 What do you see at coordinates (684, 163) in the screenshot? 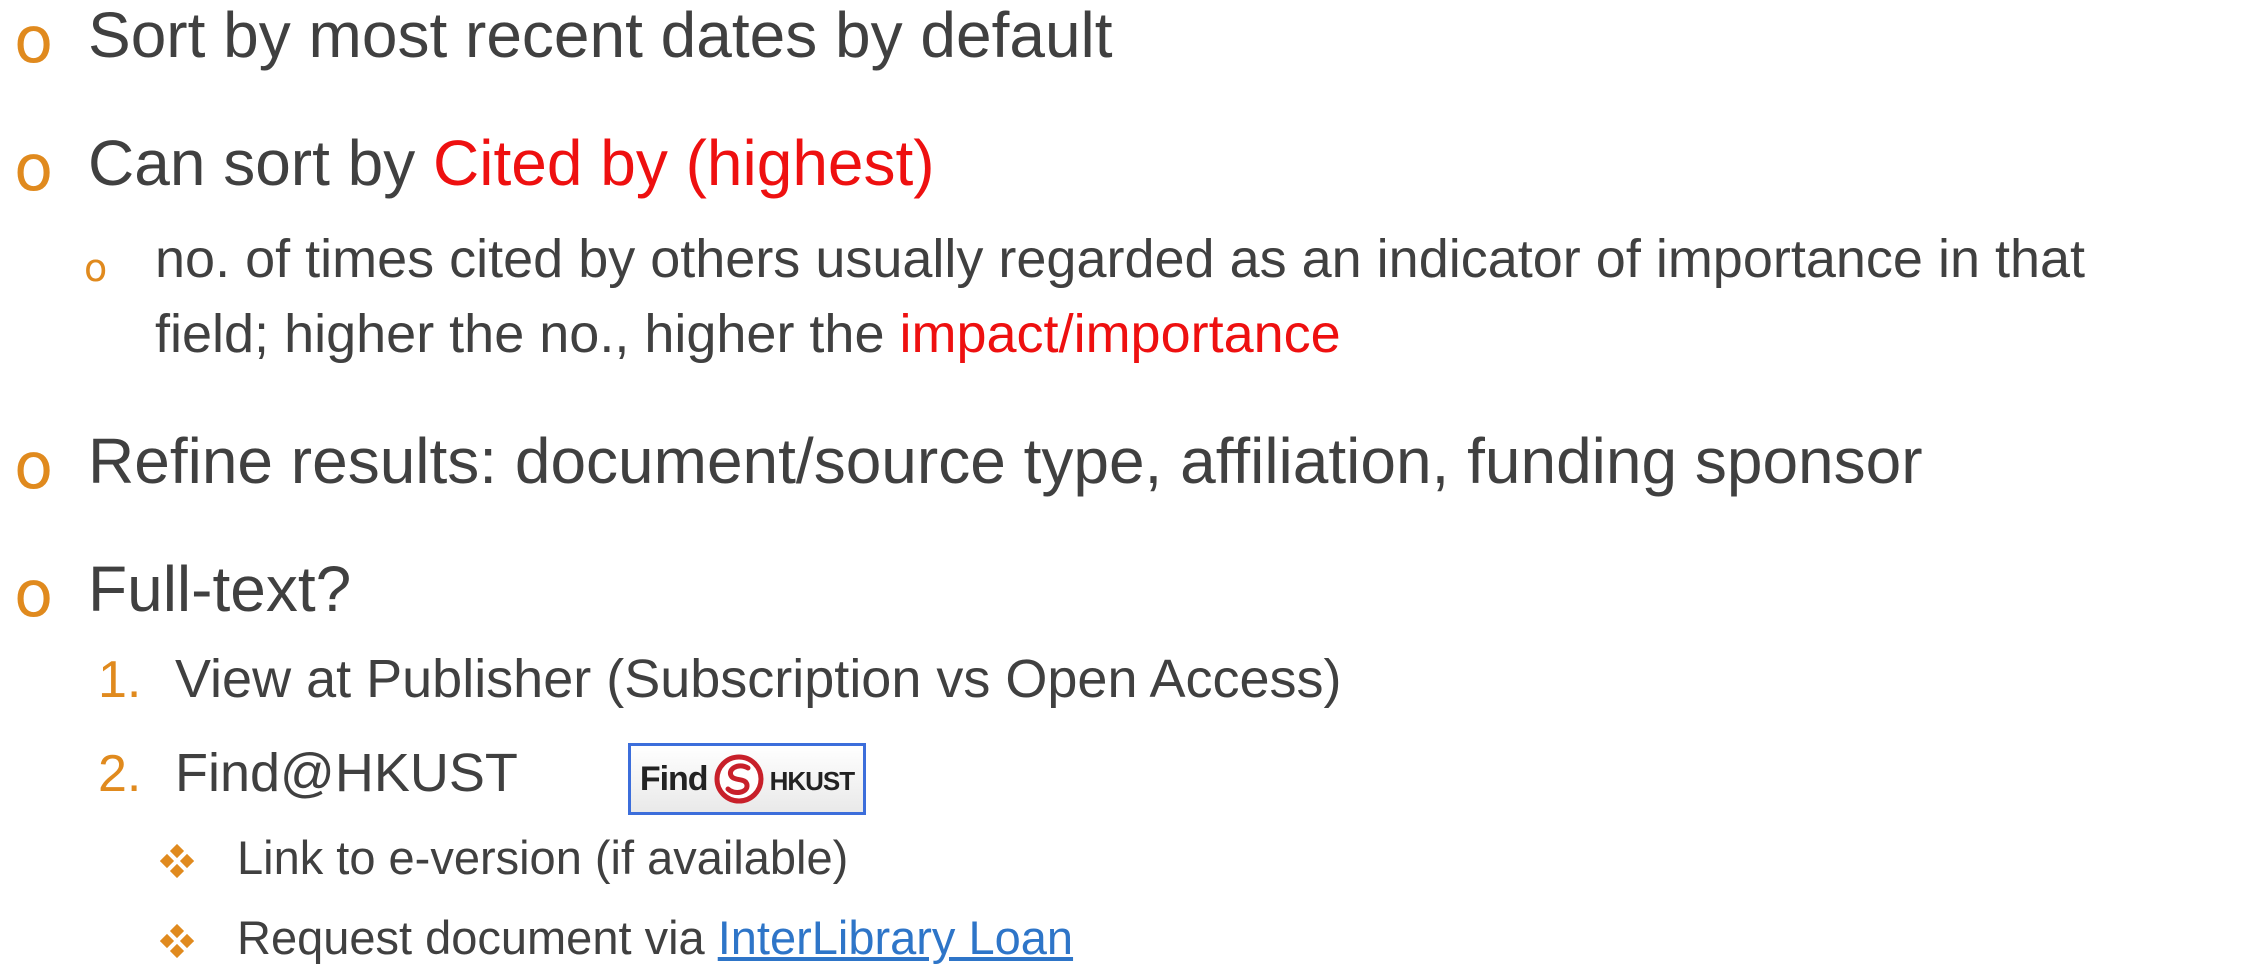
I see `cited-by-highlight: Cited by (highest)` at bounding box center [684, 163].